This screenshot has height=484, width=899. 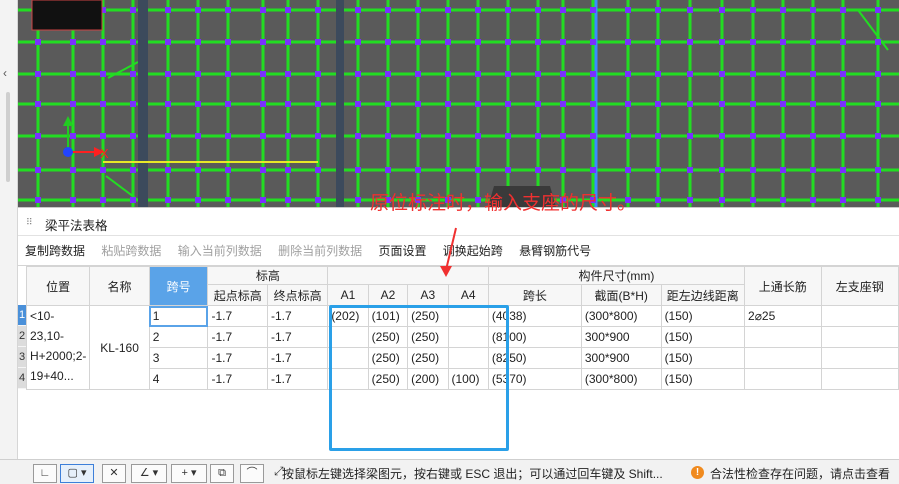 I want to click on table-row: 2 -1.7 -1.7 (250) (250) (8100) 300*900 (150), so click(x=463, y=337).